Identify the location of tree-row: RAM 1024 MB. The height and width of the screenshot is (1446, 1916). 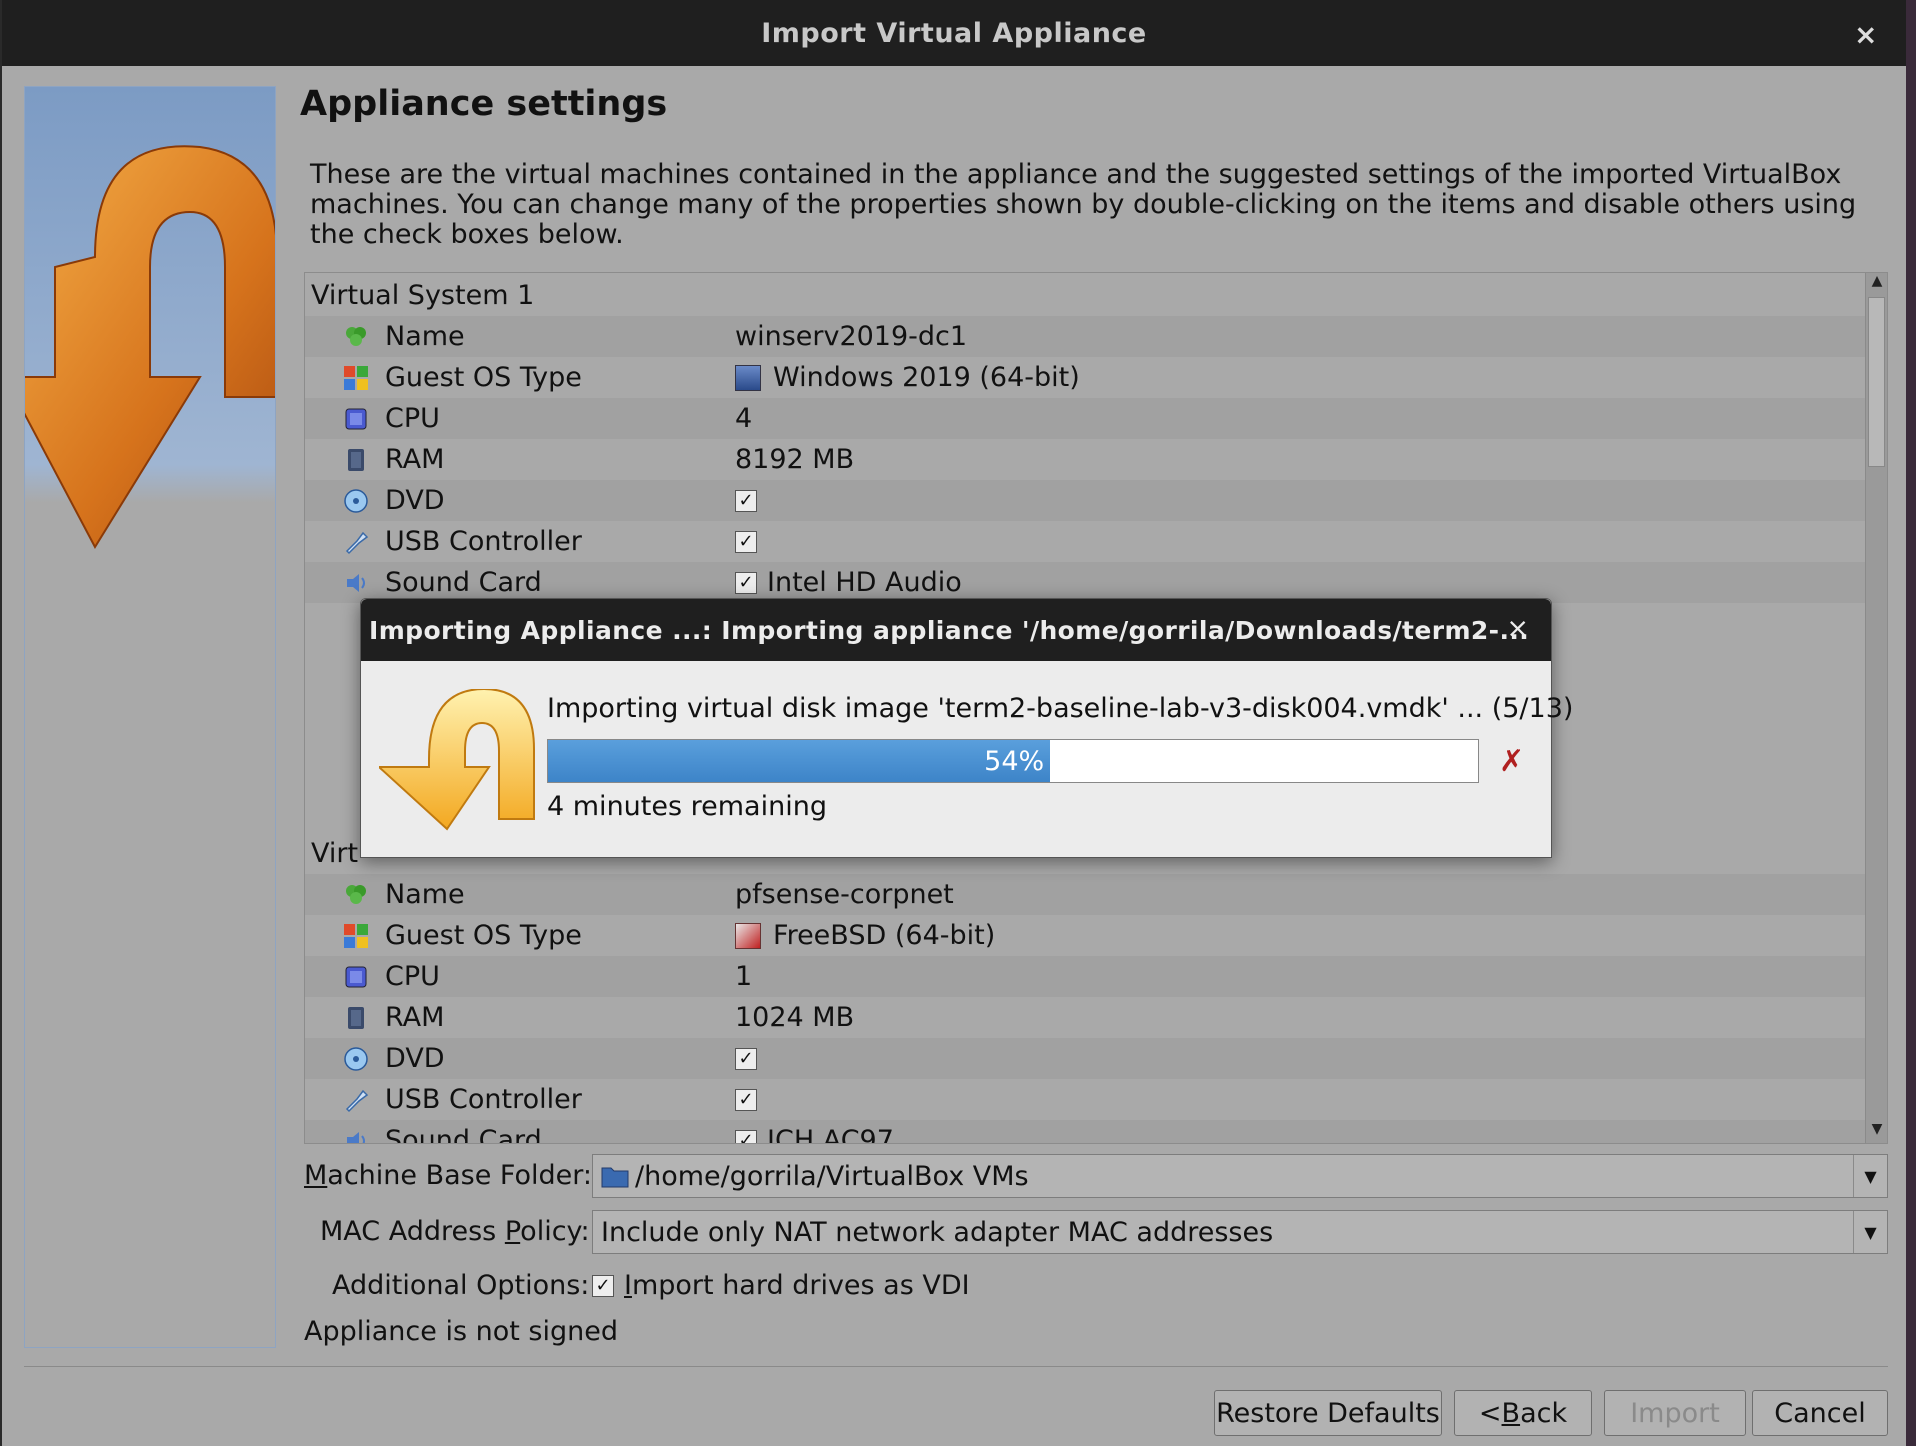
(1085, 1017).